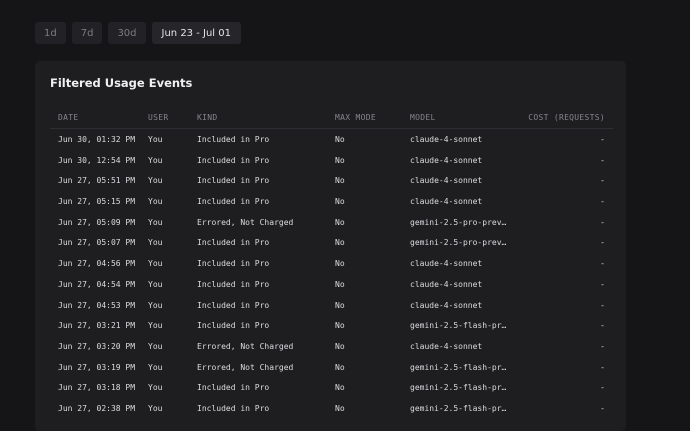 This screenshot has height=431, width=690. What do you see at coordinates (158, 117) in the screenshot?
I see `column-header-user: USER` at bounding box center [158, 117].